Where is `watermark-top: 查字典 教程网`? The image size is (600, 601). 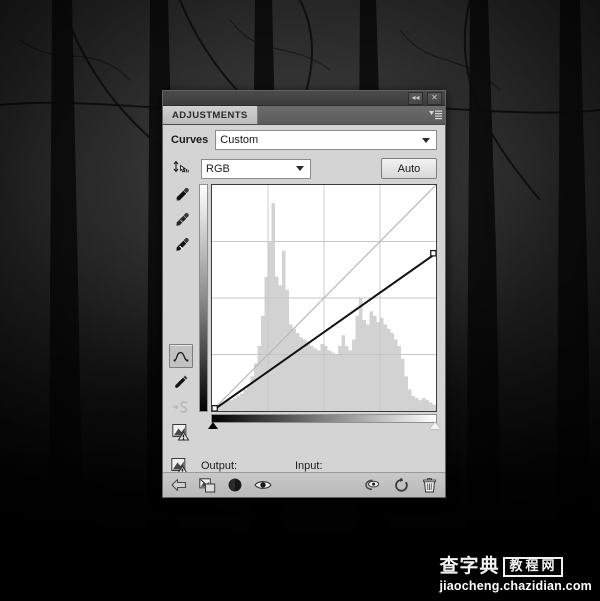 watermark-top: 查字典 教程网 is located at coordinates (515, 566).